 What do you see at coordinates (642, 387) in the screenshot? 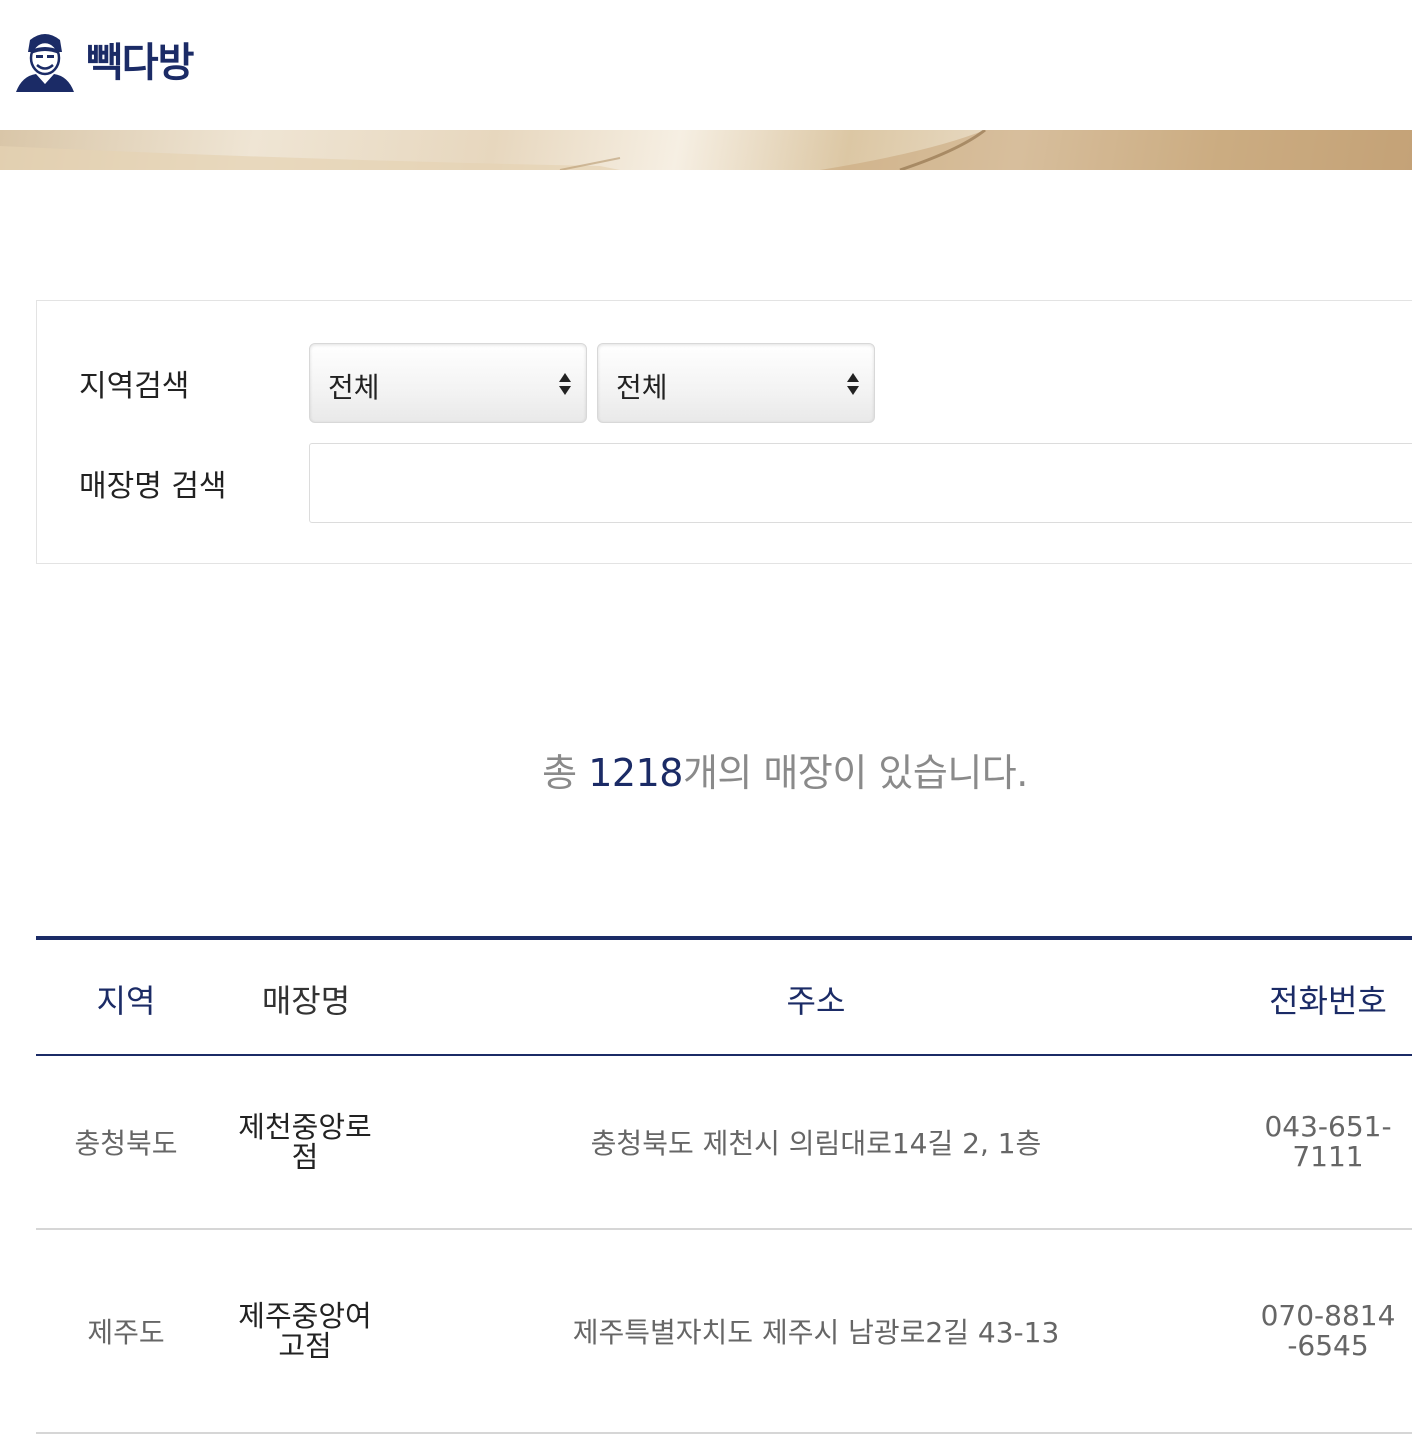
I see `region-select-city-value: 전체` at bounding box center [642, 387].